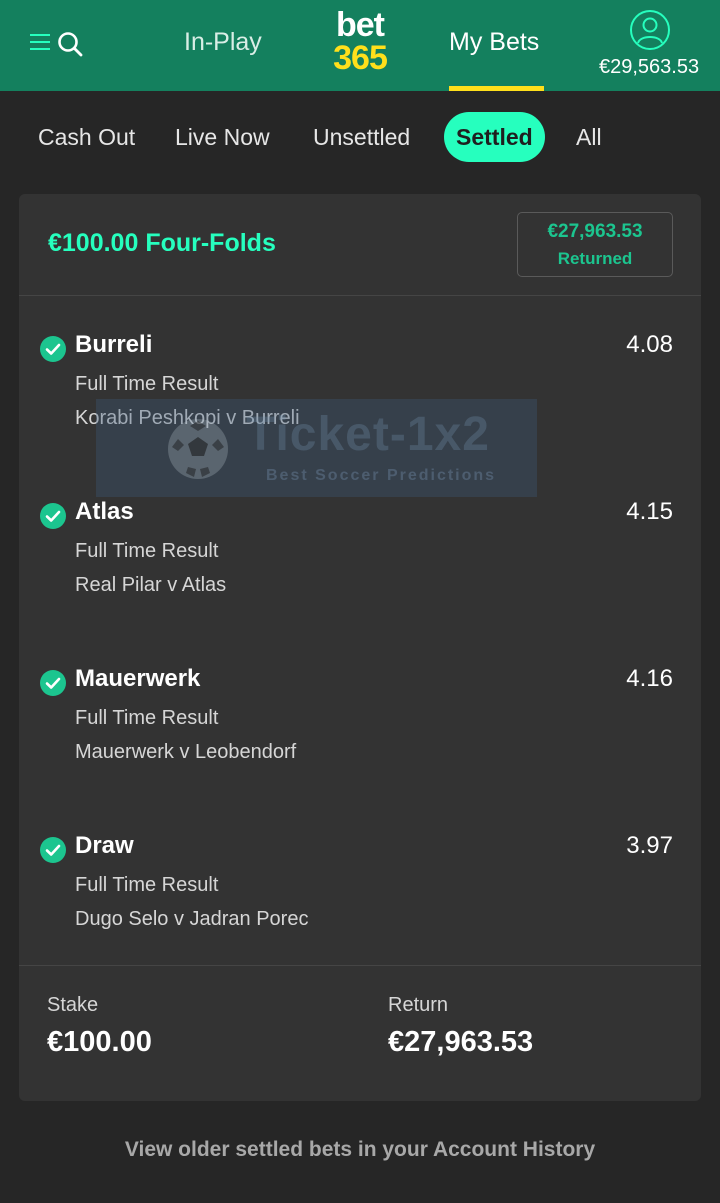 The image size is (720, 1203). I want to click on tab-cash-out: Cash Out, so click(86, 137).